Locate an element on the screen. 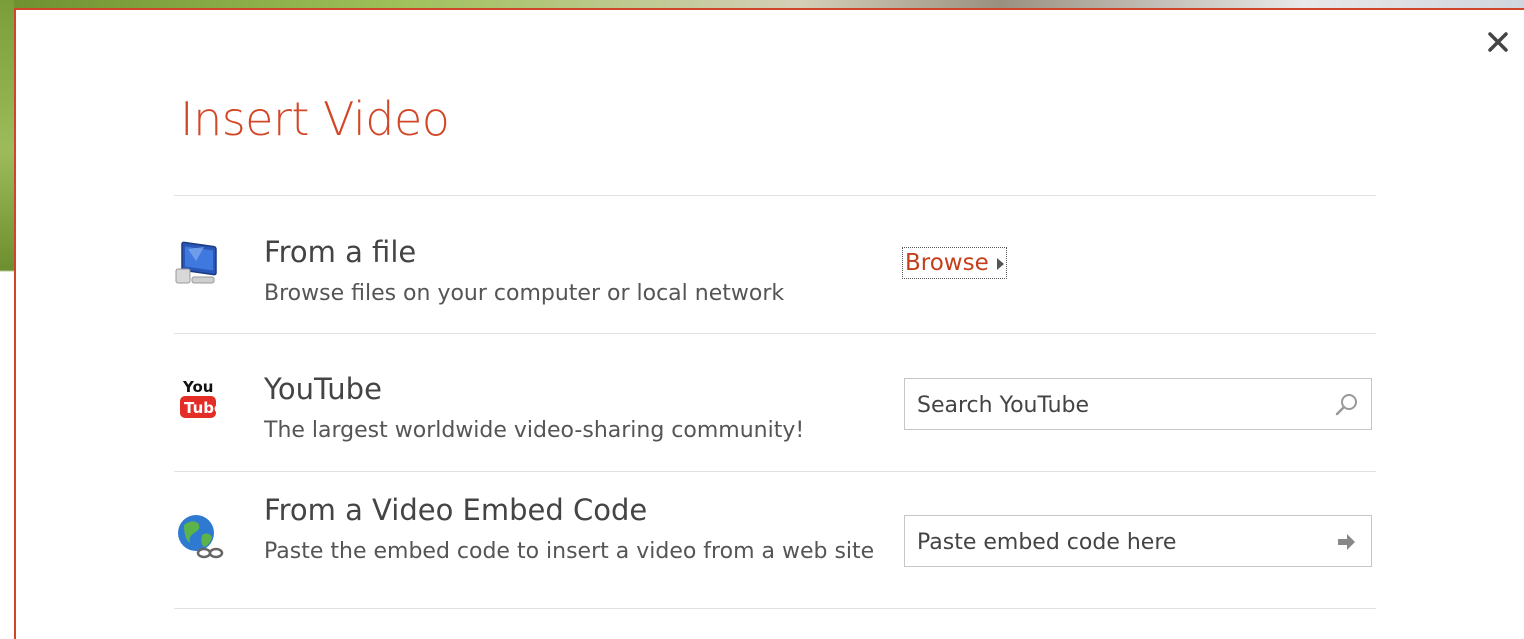 This screenshot has width=1524, height=639. search-button is located at coordinates (1347, 405).